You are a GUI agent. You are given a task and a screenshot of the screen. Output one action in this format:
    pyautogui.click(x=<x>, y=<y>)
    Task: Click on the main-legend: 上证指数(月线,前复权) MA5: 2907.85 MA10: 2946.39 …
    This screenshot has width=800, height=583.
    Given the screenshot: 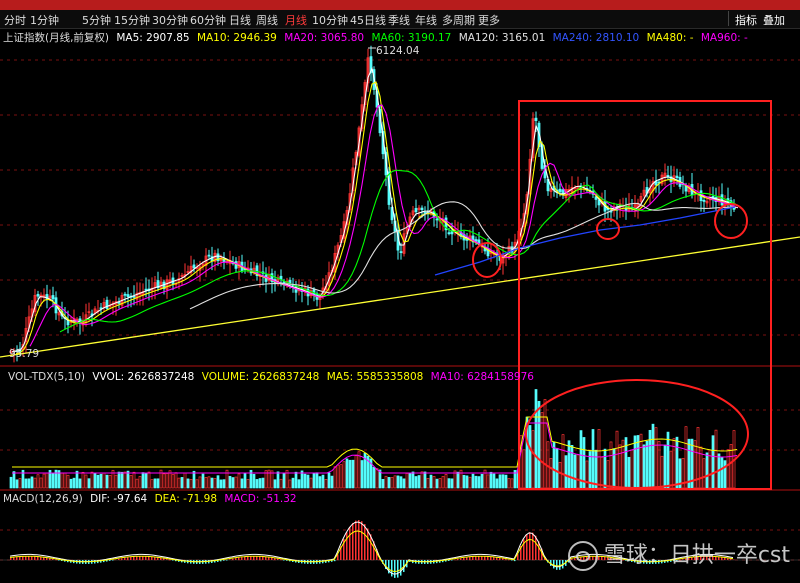 What is the action you would take?
    pyautogui.click(x=377, y=37)
    